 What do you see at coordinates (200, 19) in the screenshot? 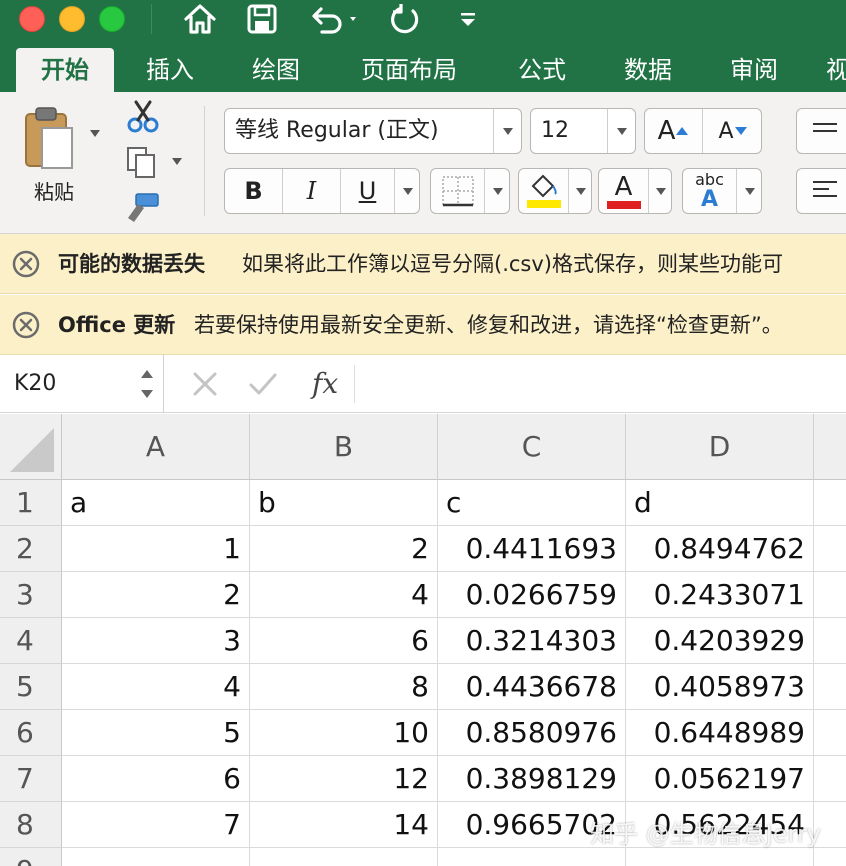
I see `home-icon` at bounding box center [200, 19].